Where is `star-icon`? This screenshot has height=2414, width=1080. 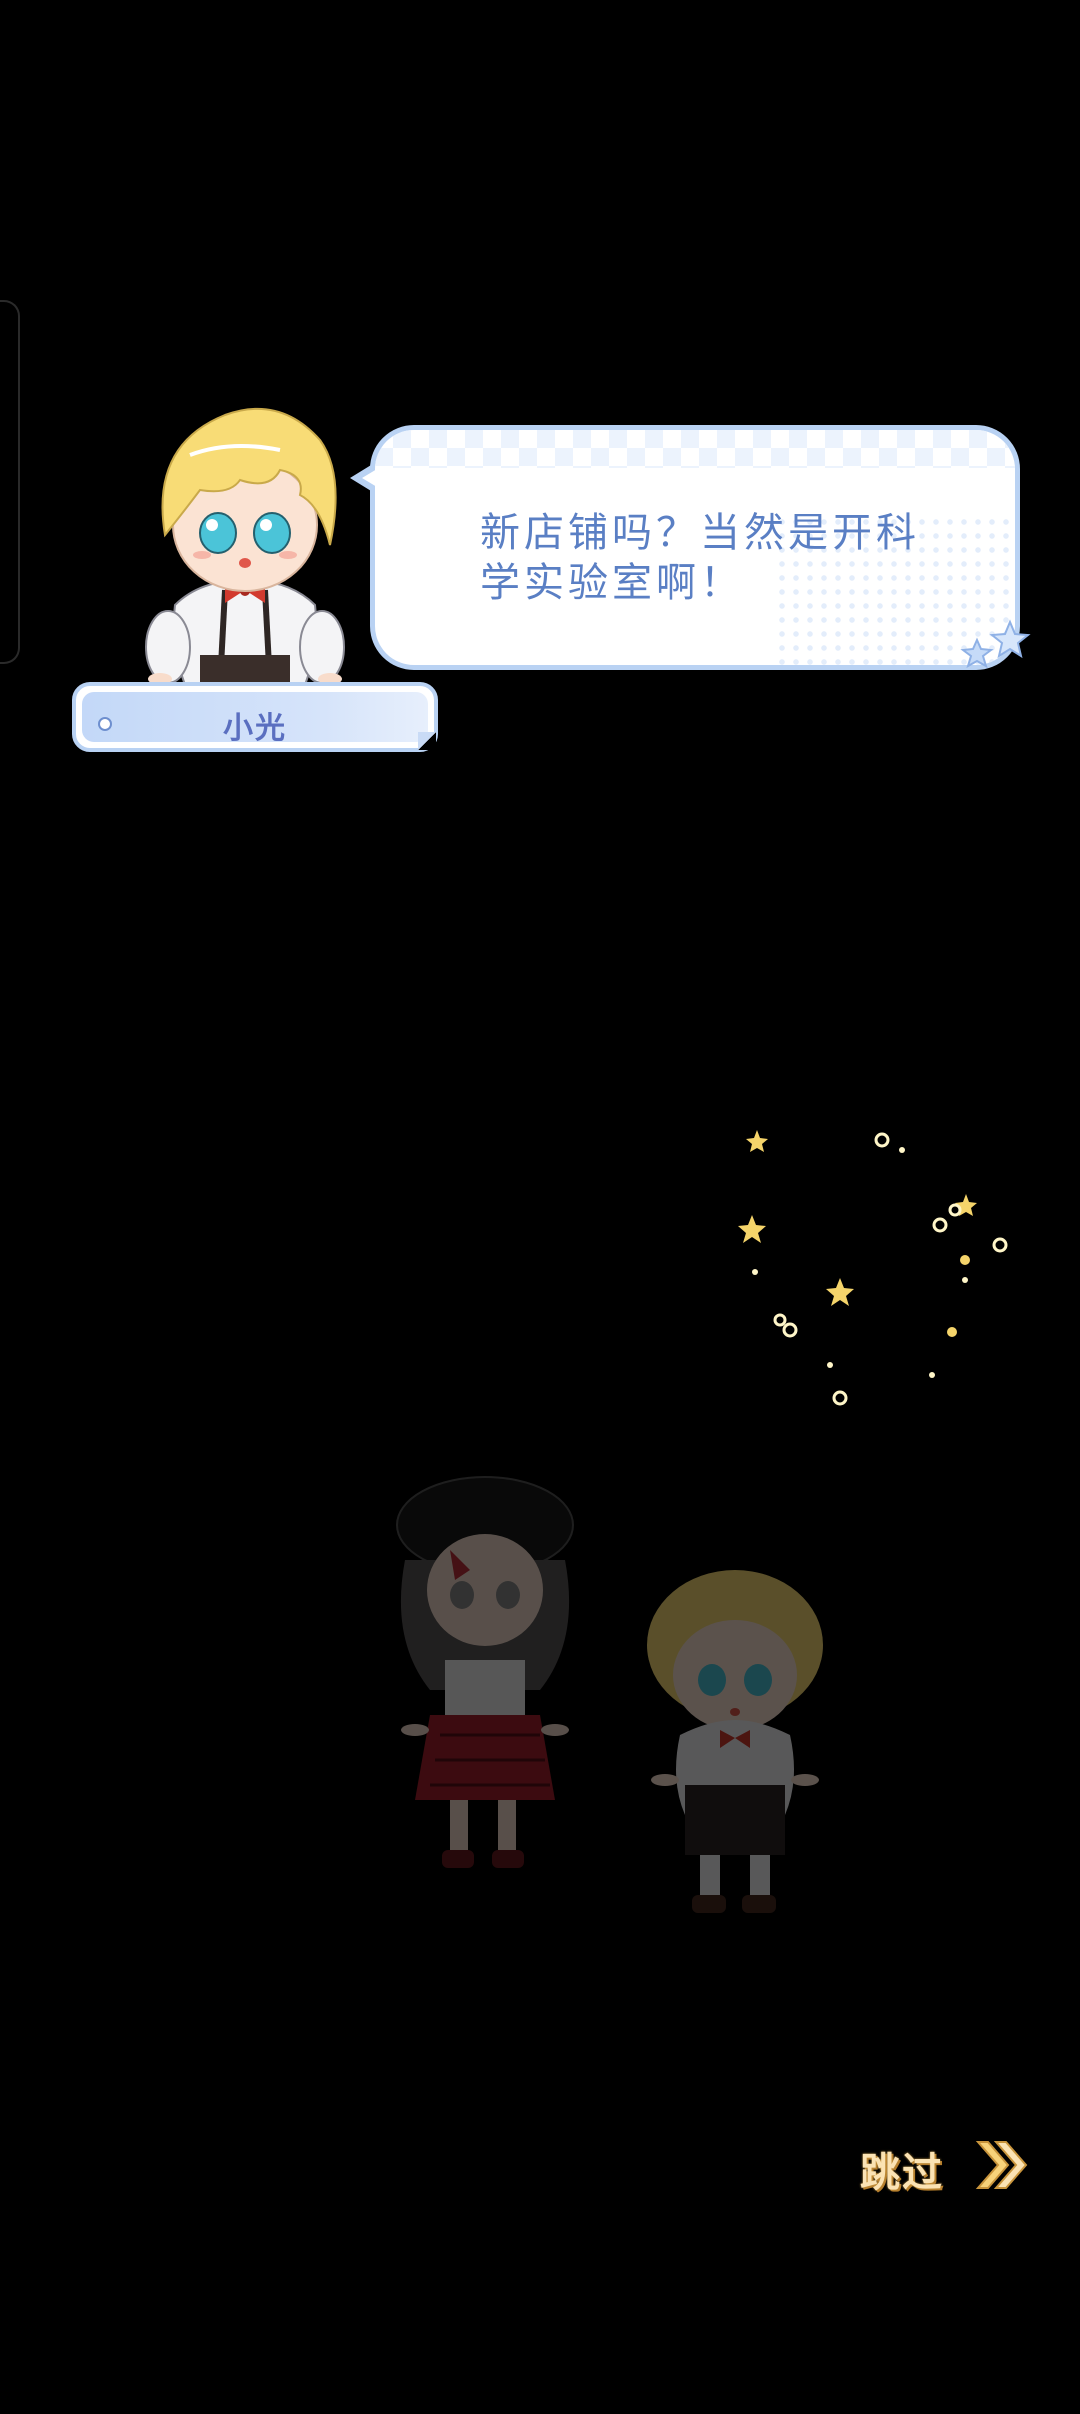 star-icon is located at coordinates (995, 644).